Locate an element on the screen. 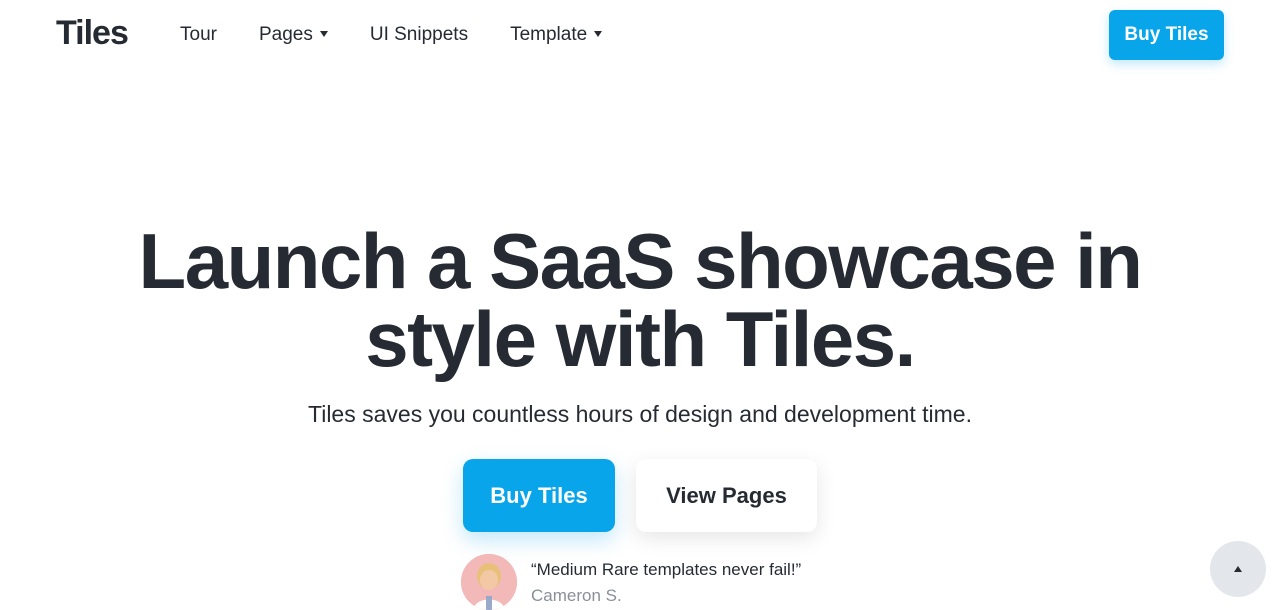 This screenshot has width=1280, height=610. nav-item-ui-snippets: UI Snippets is located at coordinates (419, 35).